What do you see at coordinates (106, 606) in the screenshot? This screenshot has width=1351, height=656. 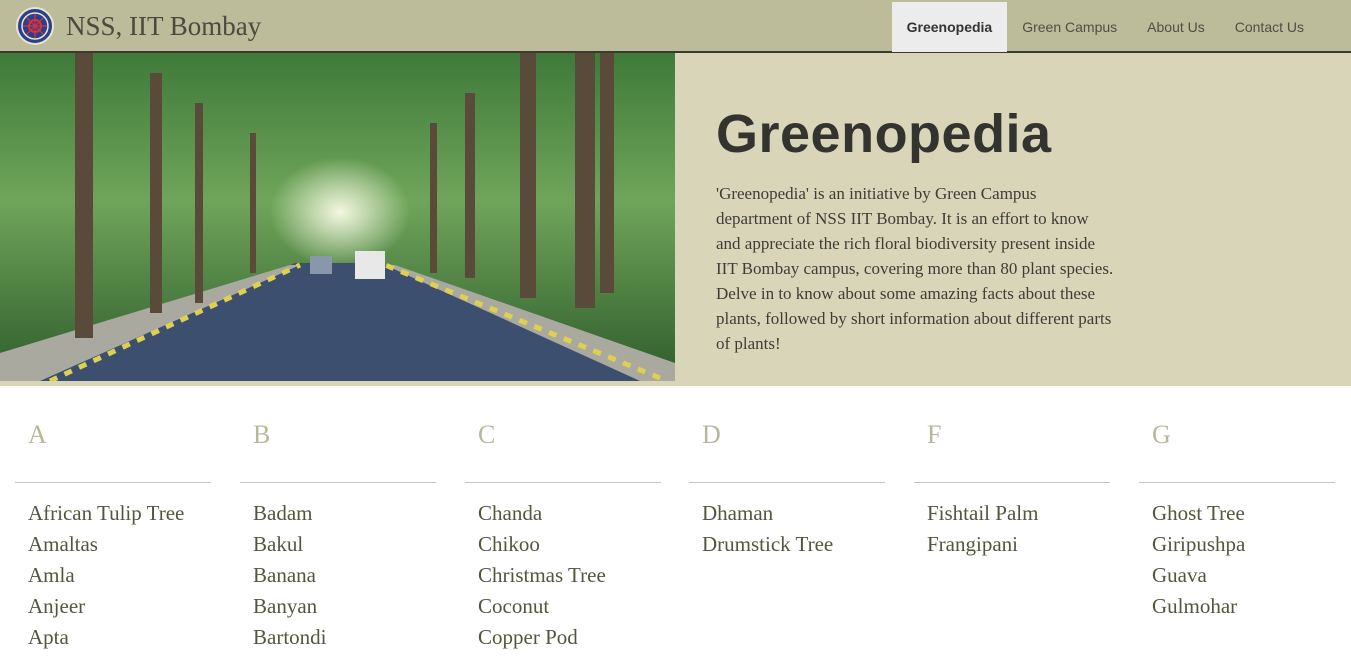 I see `plant-link: Anjeer` at bounding box center [106, 606].